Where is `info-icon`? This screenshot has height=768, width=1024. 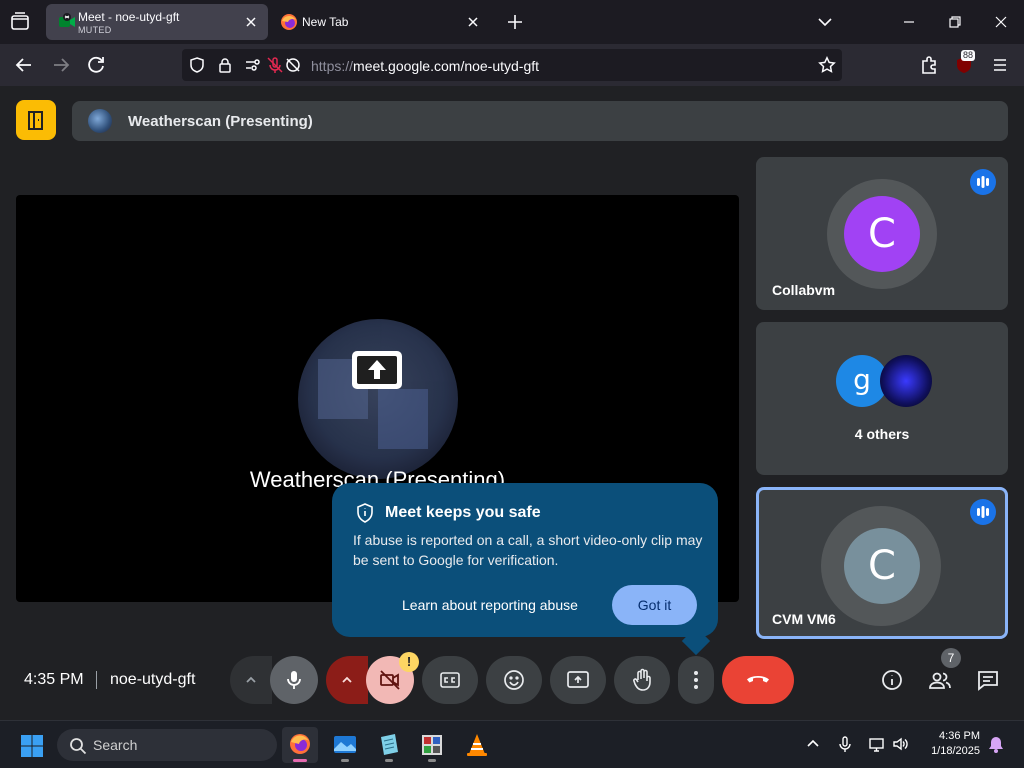 info-icon is located at coordinates (892, 680).